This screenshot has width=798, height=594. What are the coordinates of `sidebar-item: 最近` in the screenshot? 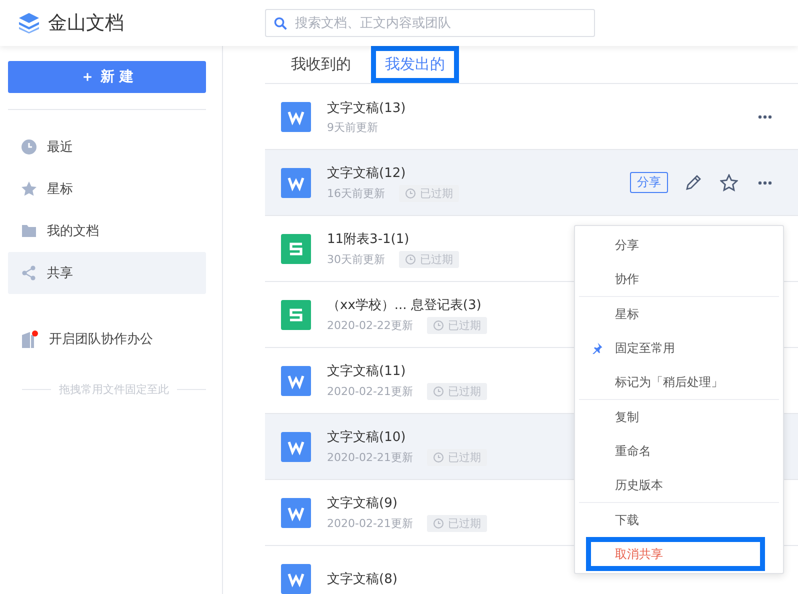 It's located at (107, 147).